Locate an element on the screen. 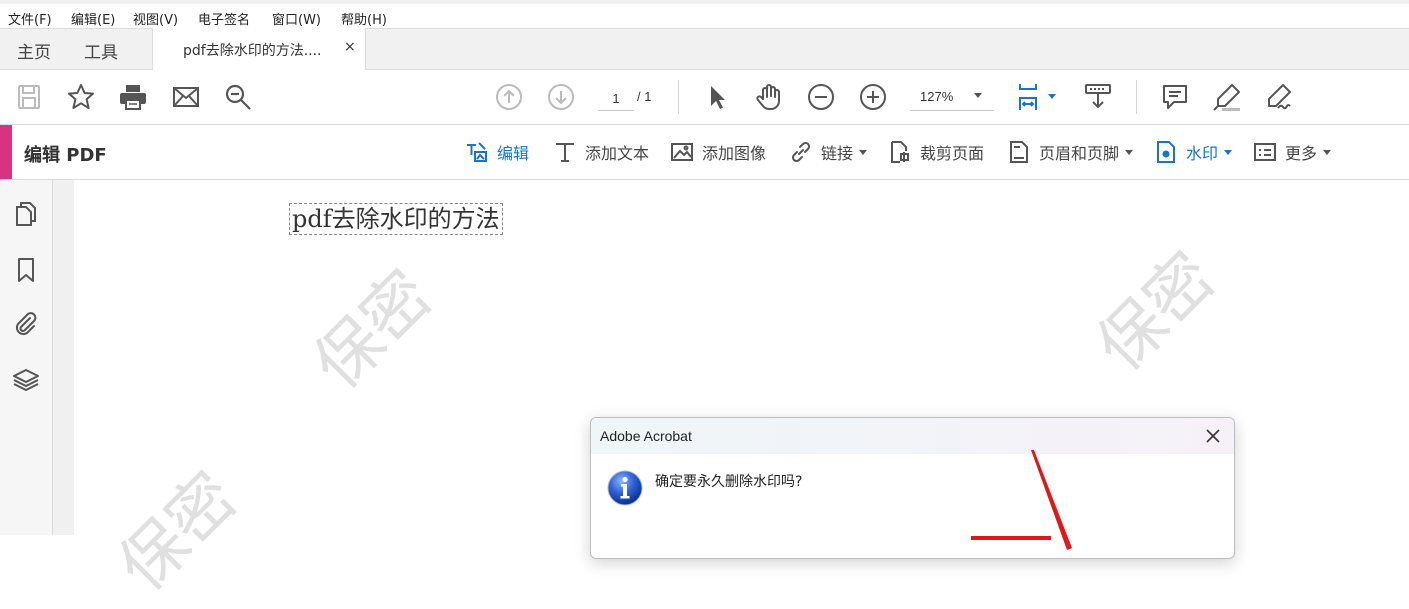 This screenshot has height=609, width=1409. add-image-button: 添加图像 is located at coordinates (718, 152).